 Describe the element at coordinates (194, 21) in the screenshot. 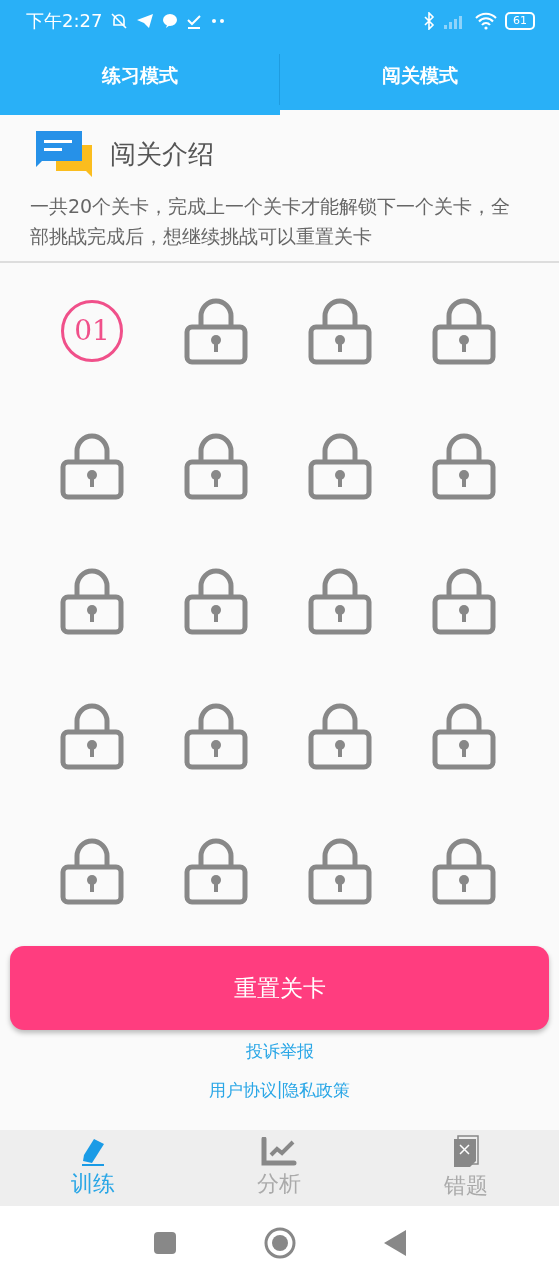

I see `check-icon` at that location.